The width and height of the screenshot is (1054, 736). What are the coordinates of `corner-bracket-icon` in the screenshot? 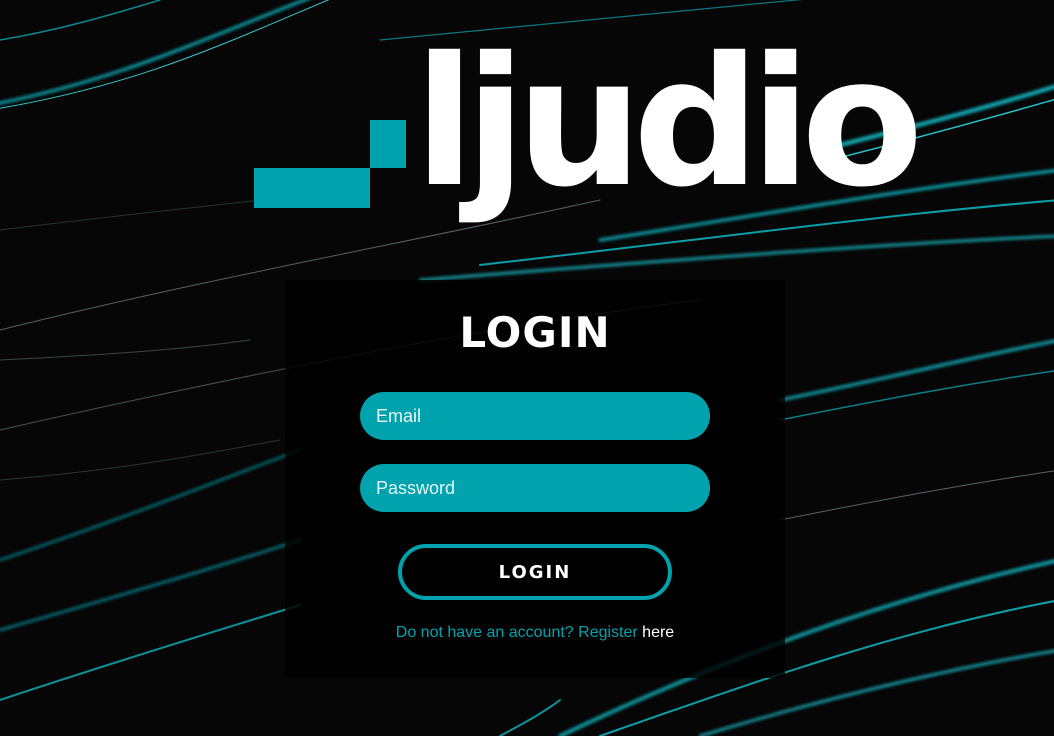 It's located at (330, 164).